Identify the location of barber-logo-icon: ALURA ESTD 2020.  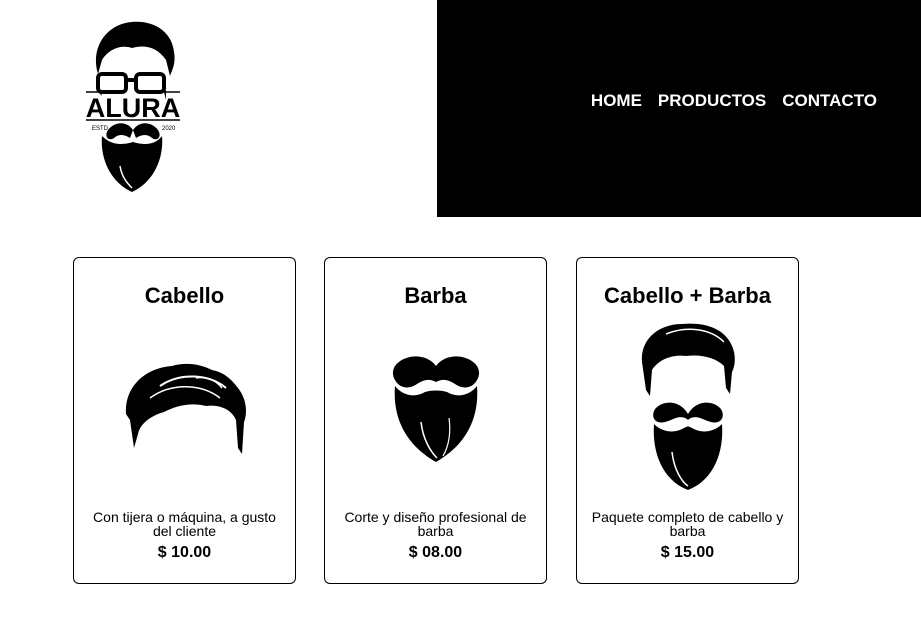
(133, 106).